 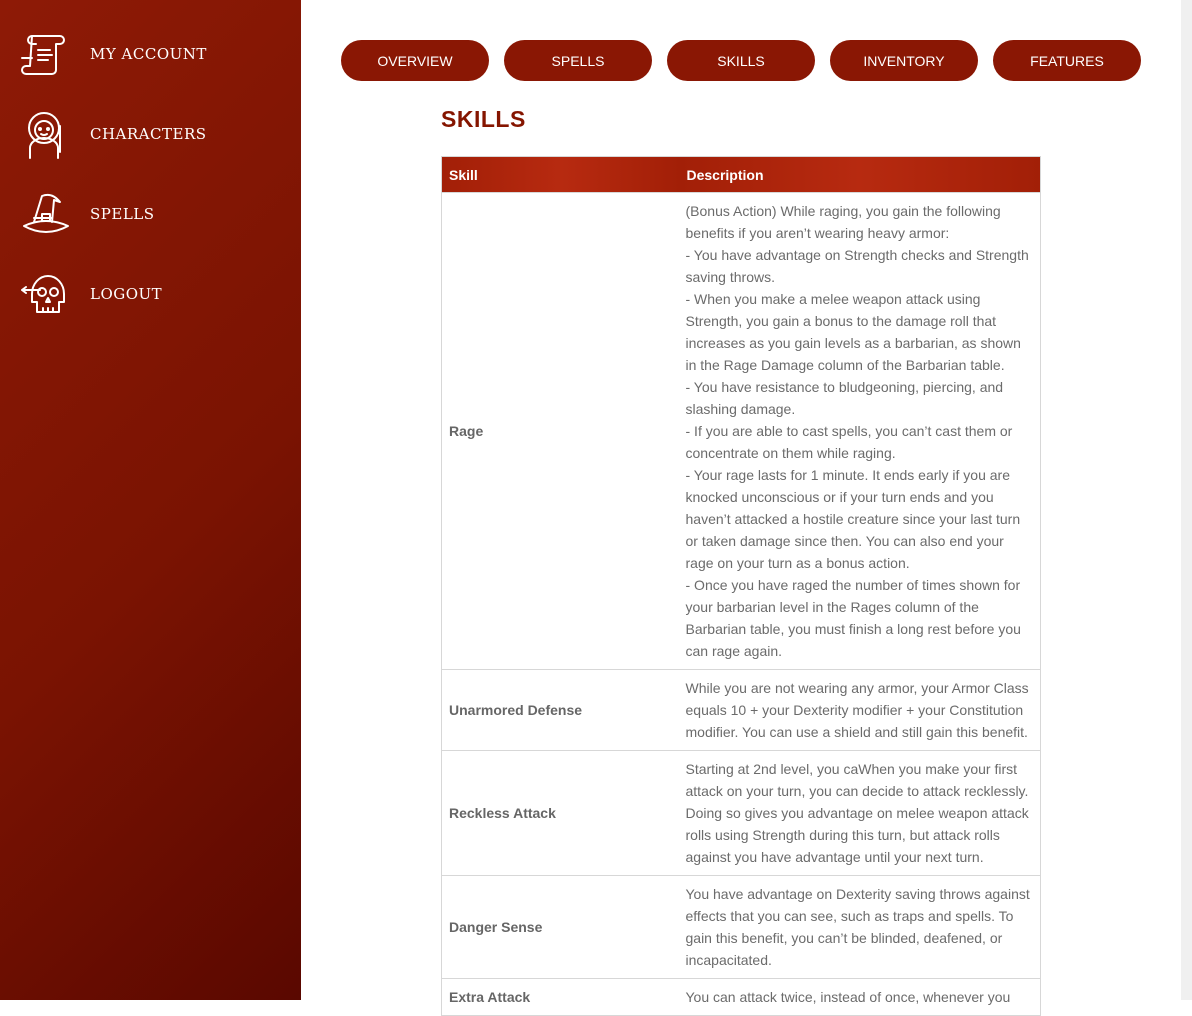 What do you see at coordinates (560, 813) in the screenshot?
I see `skill-name: Reckless Attack` at bounding box center [560, 813].